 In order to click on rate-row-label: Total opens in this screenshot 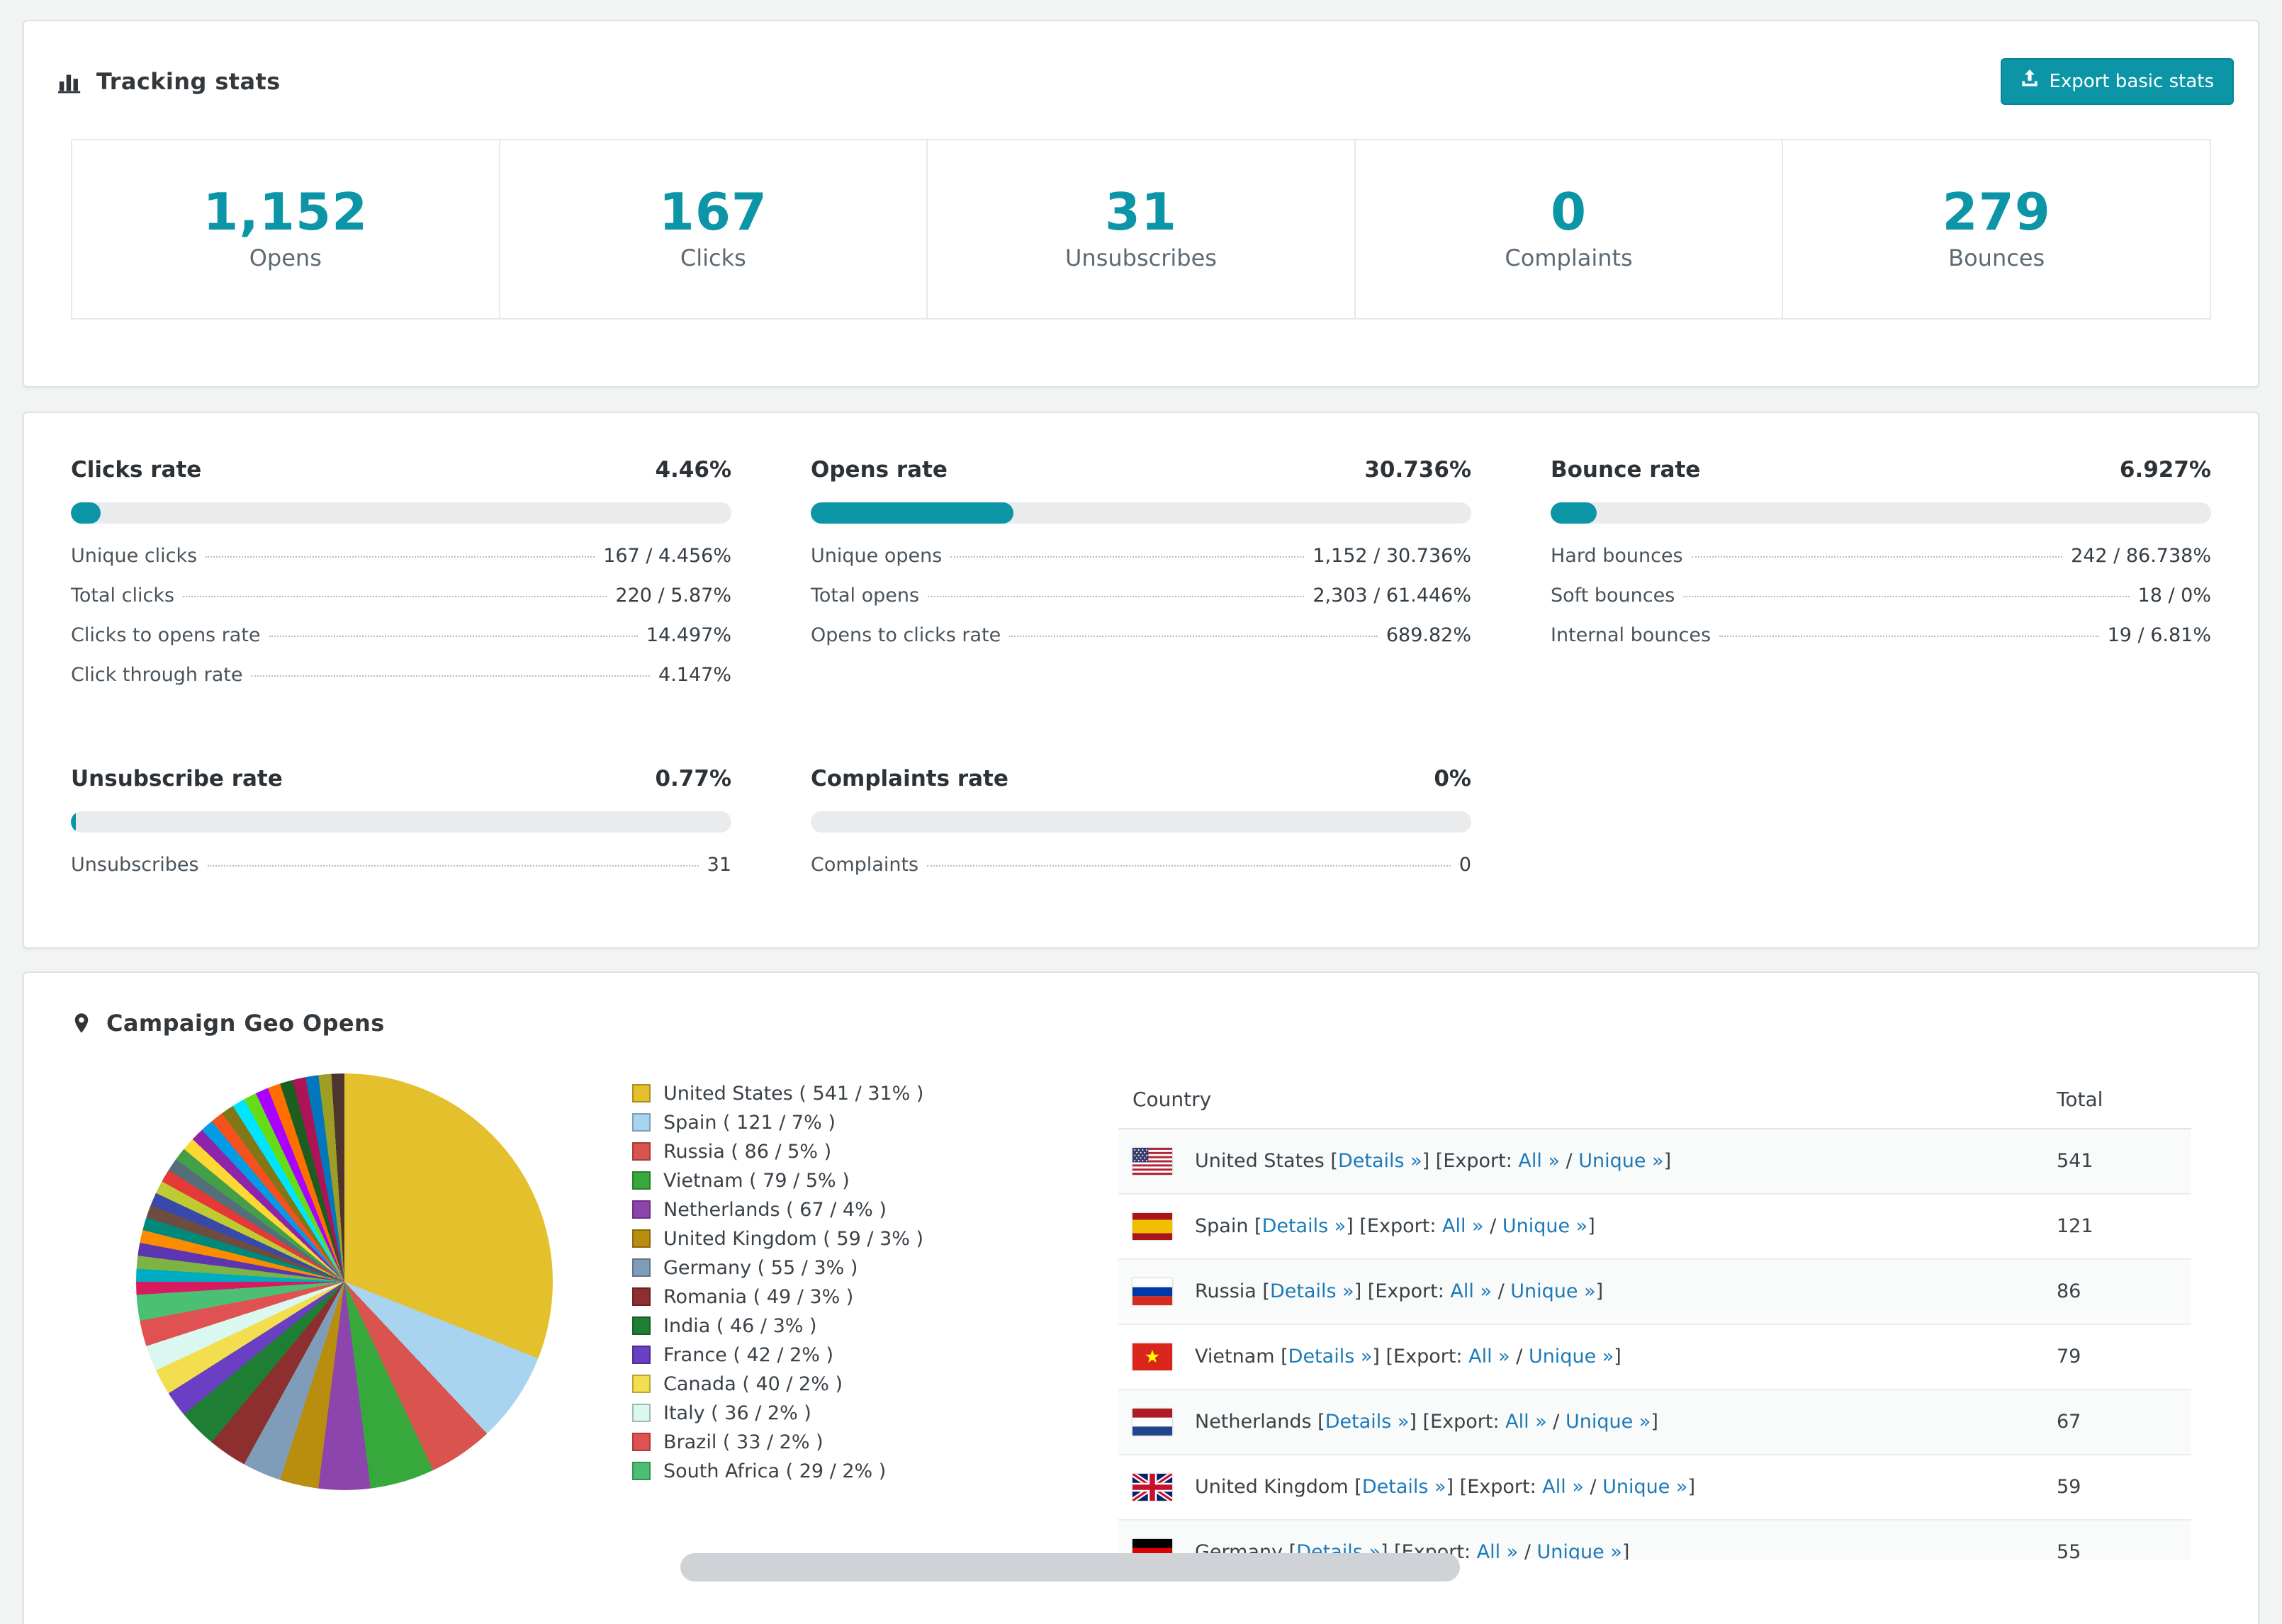, I will do `click(866, 595)`.